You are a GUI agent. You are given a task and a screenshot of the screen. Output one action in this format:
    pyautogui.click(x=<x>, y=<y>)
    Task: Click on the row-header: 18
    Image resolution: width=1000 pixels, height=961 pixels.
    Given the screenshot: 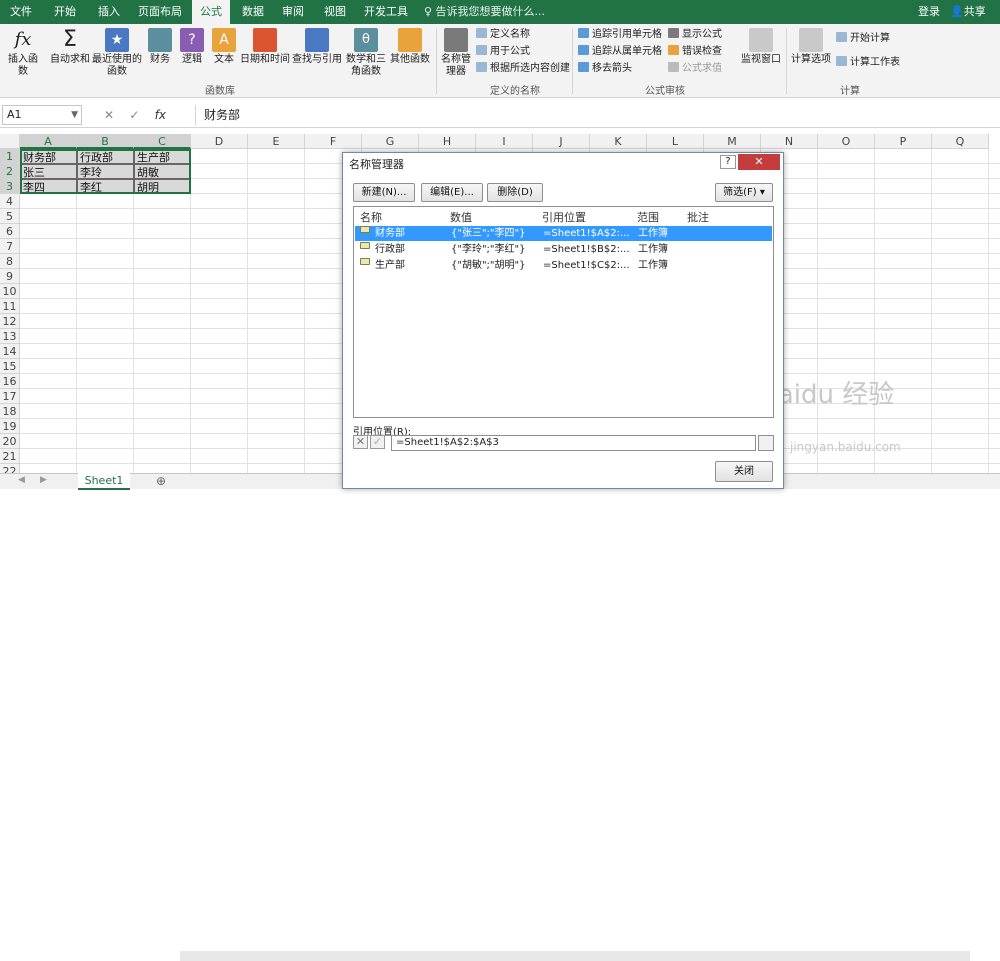 What is the action you would take?
    pyautogui.click(x=10, y=411)
    